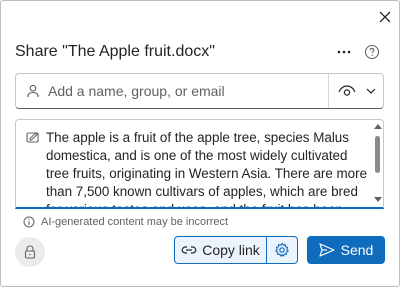 The height and width of the screenshot is (287, 400). I want to click on eye-icon, so click(347, 90).